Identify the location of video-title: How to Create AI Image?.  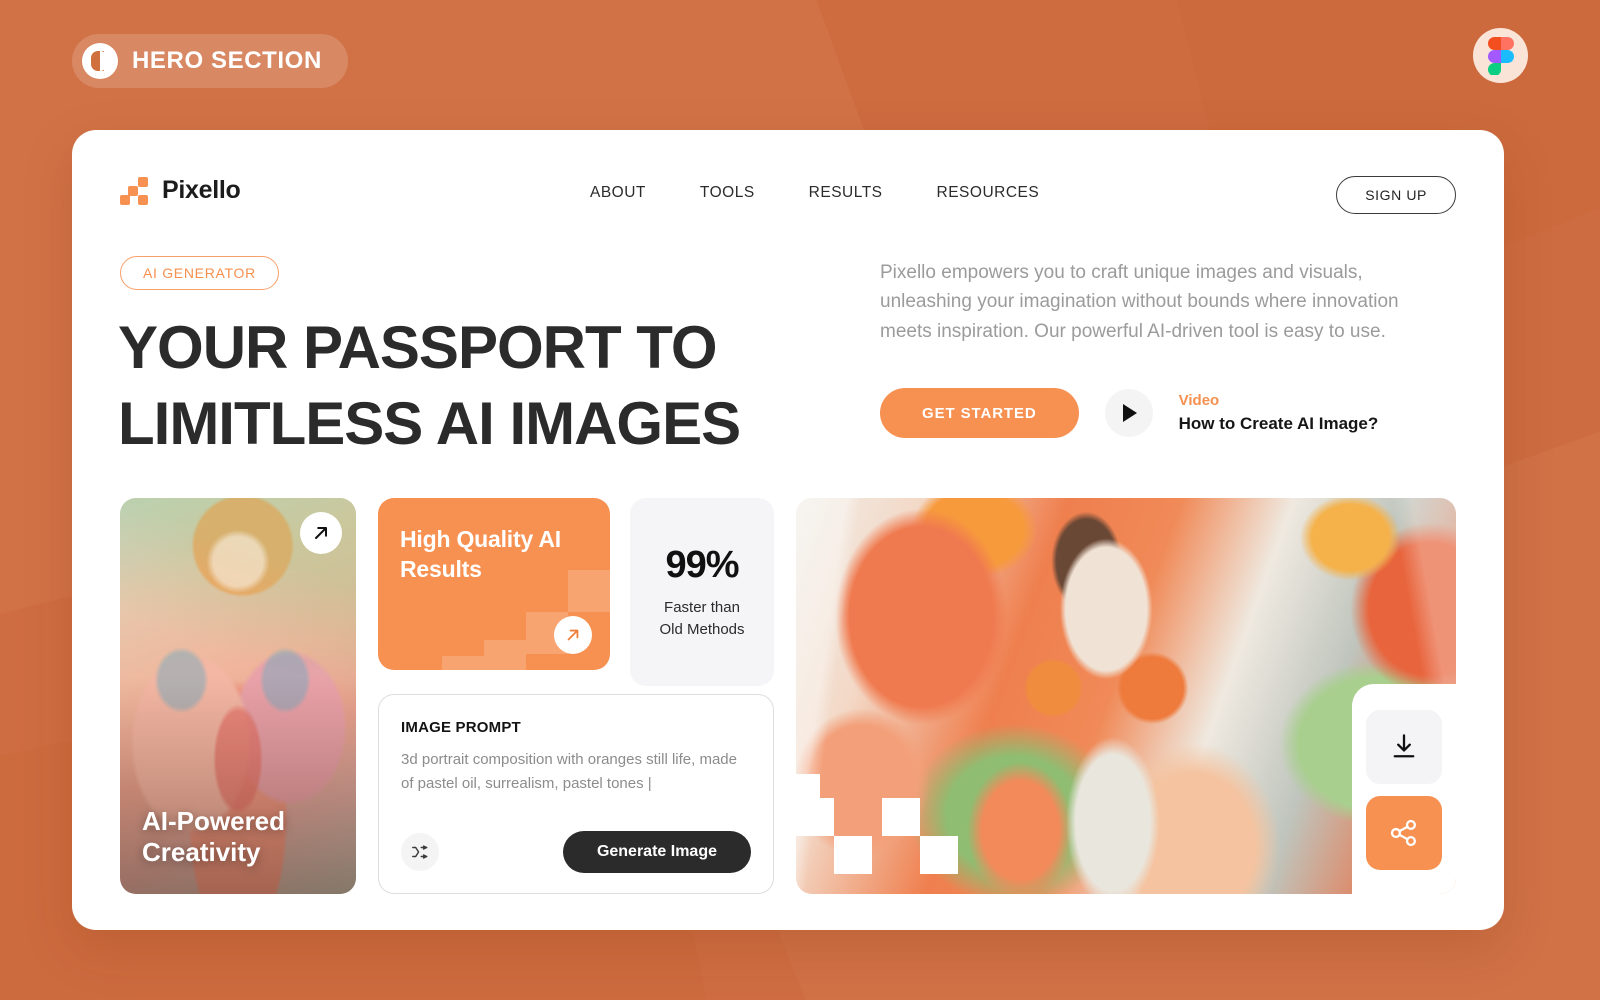
(1278, 423).